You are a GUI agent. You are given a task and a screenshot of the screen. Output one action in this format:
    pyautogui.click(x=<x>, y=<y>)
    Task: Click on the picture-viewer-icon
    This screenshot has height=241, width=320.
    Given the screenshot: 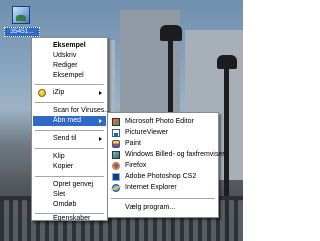 What is the action you would take?
    pyautogui.click(x=116, y=133)
    